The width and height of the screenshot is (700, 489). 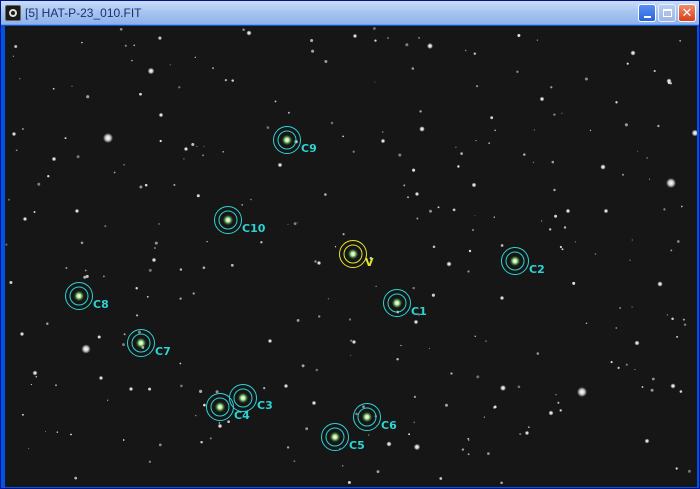 What do you see at coordinates (647, 16) in the screenshot?
I see `minimize-icon` at bounding box center [647, 16].